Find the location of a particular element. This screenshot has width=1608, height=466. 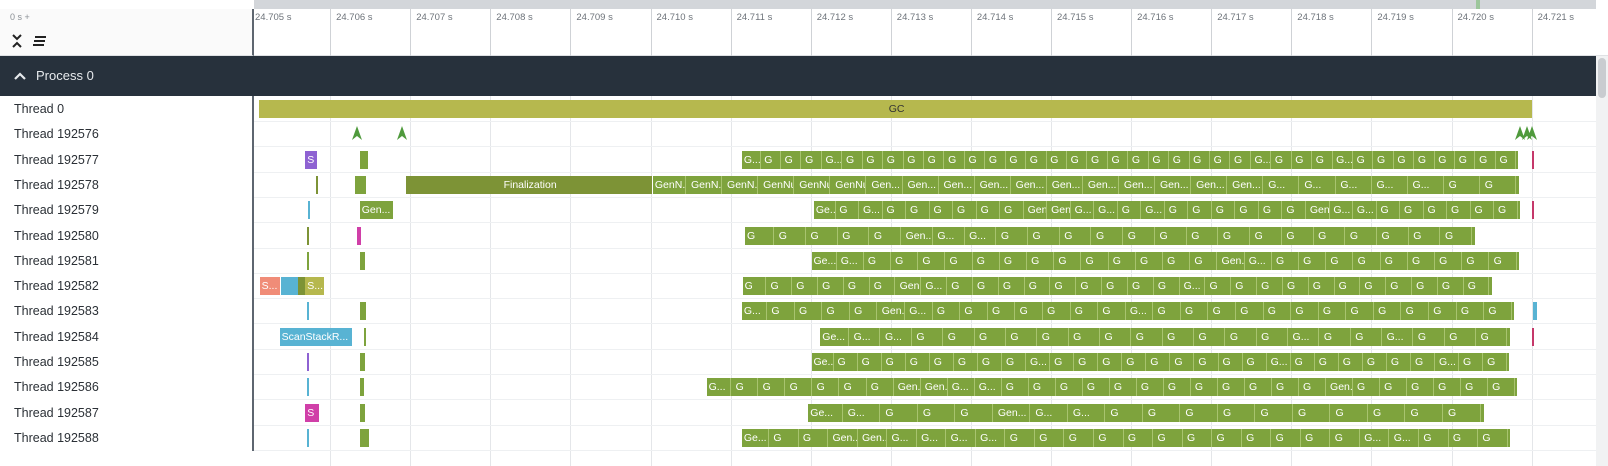

trace-slice: S is located at coordinates (312, 412).